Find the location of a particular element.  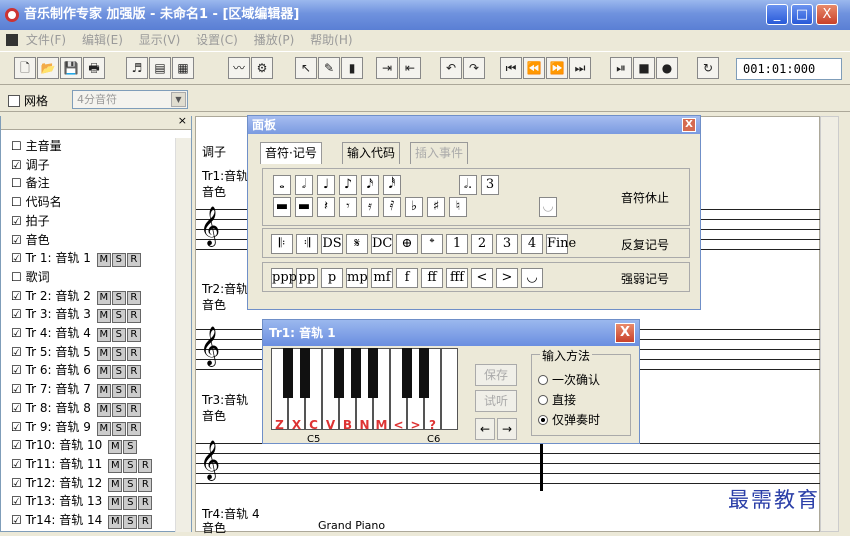

track-list-item: ☑ Tr10: 音轨 10 M S is located at coordinates (74, 446).